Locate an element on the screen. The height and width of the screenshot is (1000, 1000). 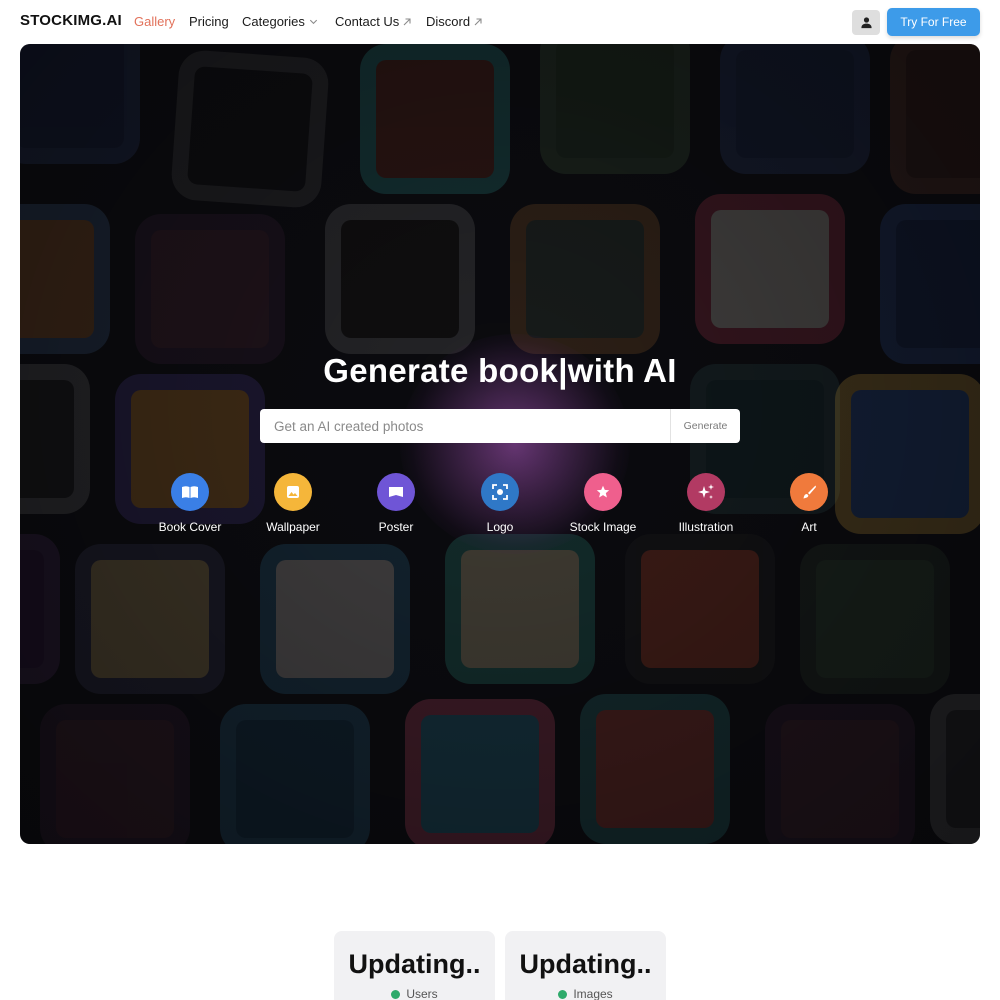
stat-caption: Users is located at coordinates (414, 993).